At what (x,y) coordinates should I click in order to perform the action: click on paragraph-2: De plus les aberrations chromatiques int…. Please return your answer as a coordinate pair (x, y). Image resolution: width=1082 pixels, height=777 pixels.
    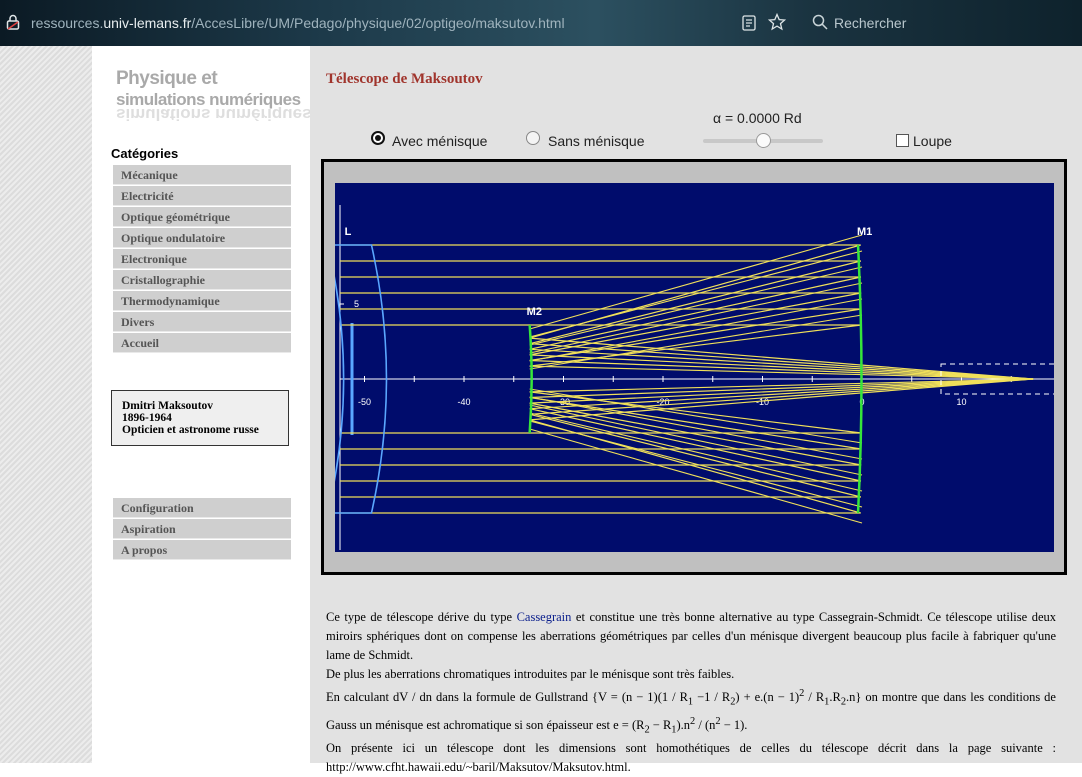
    Looking at the image, I should click on (530, 674).